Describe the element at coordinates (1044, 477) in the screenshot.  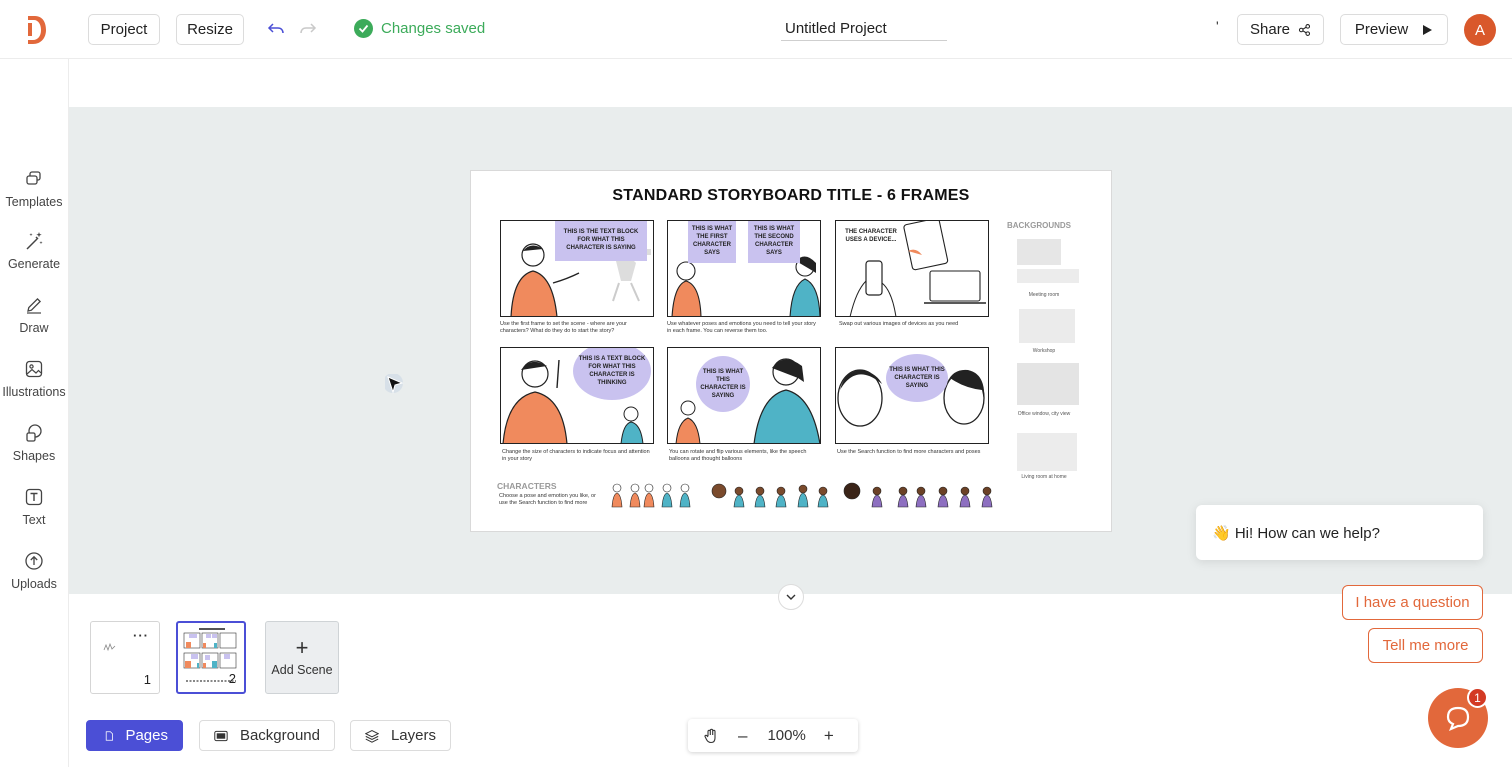
I see `background-caption: Living room at home` at that location.